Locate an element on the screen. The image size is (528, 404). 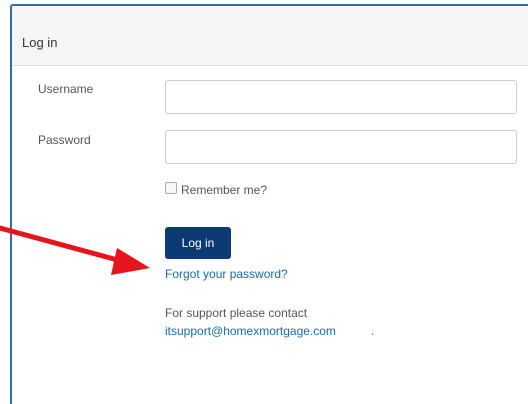
red-arrow-icon is located at coordinates (75, 250).